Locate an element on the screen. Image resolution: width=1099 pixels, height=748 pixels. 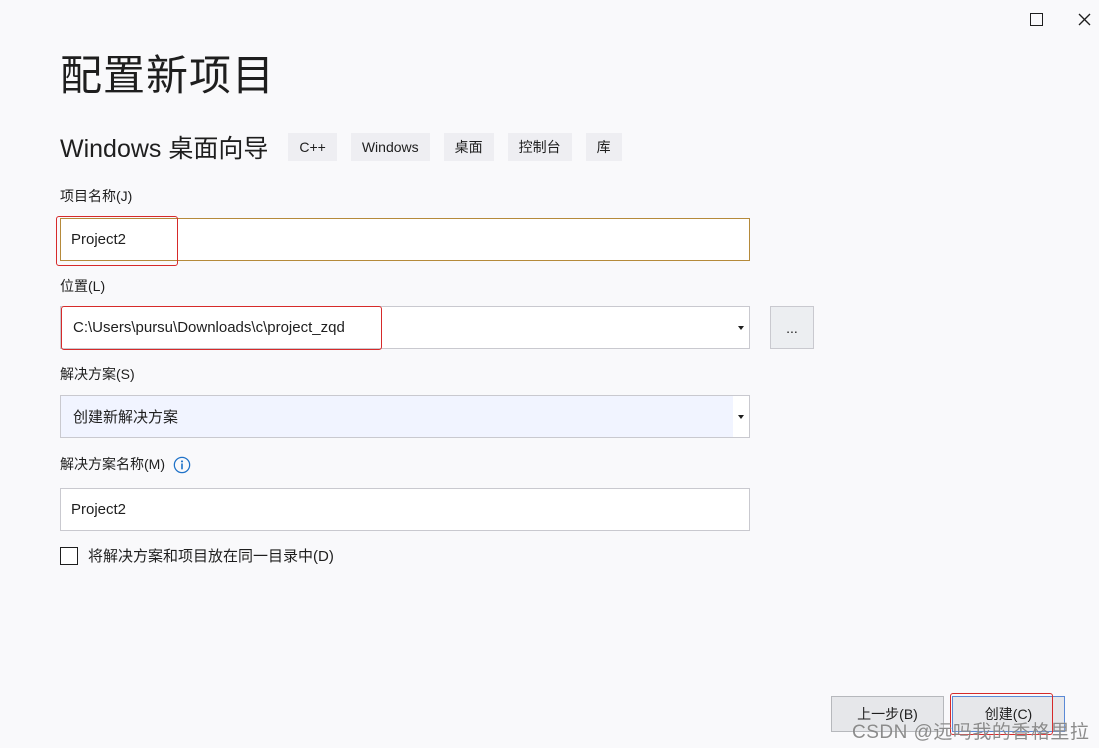
tag-library: 库 is located at coordinates (603, 147).